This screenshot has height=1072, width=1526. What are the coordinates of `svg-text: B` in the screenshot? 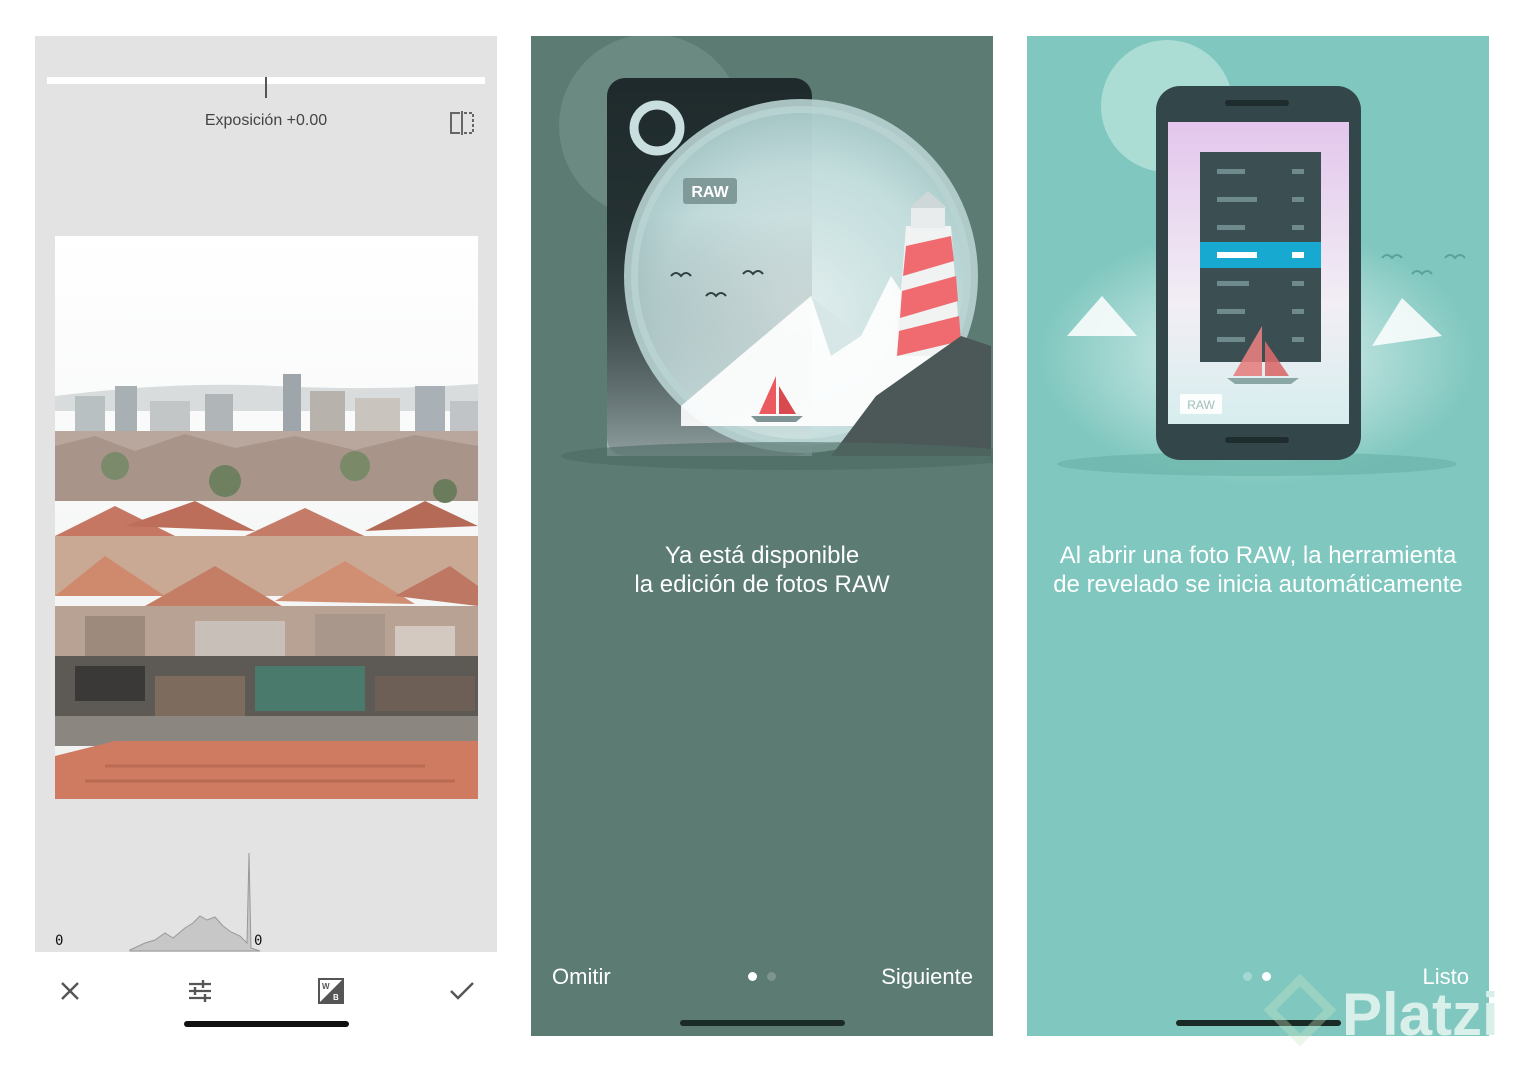 It's located at (336, 997).